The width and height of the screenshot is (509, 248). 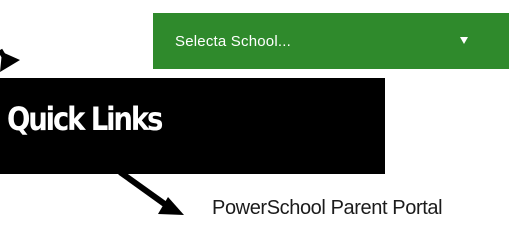 I want to click on link-powerschool-parent-portal: PowerSchool Parent Portal, so click(x=352, y=208).